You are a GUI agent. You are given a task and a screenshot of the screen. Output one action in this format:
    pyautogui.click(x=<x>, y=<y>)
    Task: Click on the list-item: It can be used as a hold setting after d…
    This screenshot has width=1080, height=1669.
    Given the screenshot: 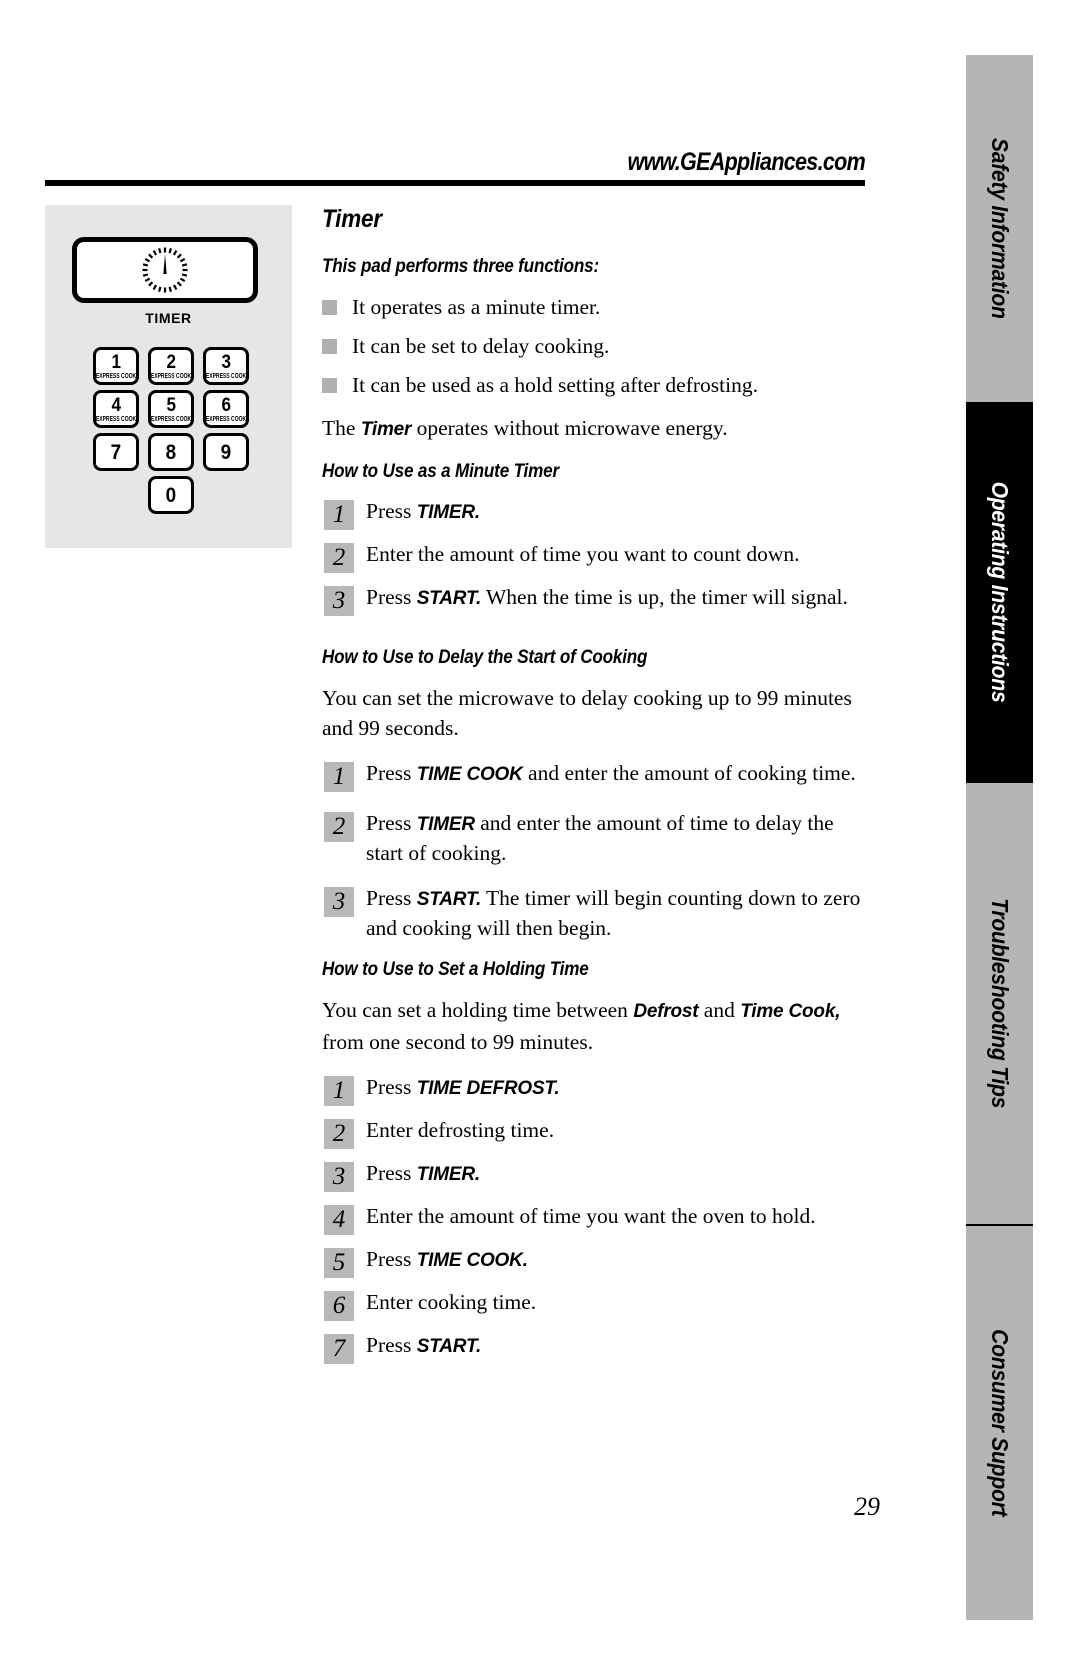 What is the action you would take?
    pyautogui.click(x=594, y=385)
    